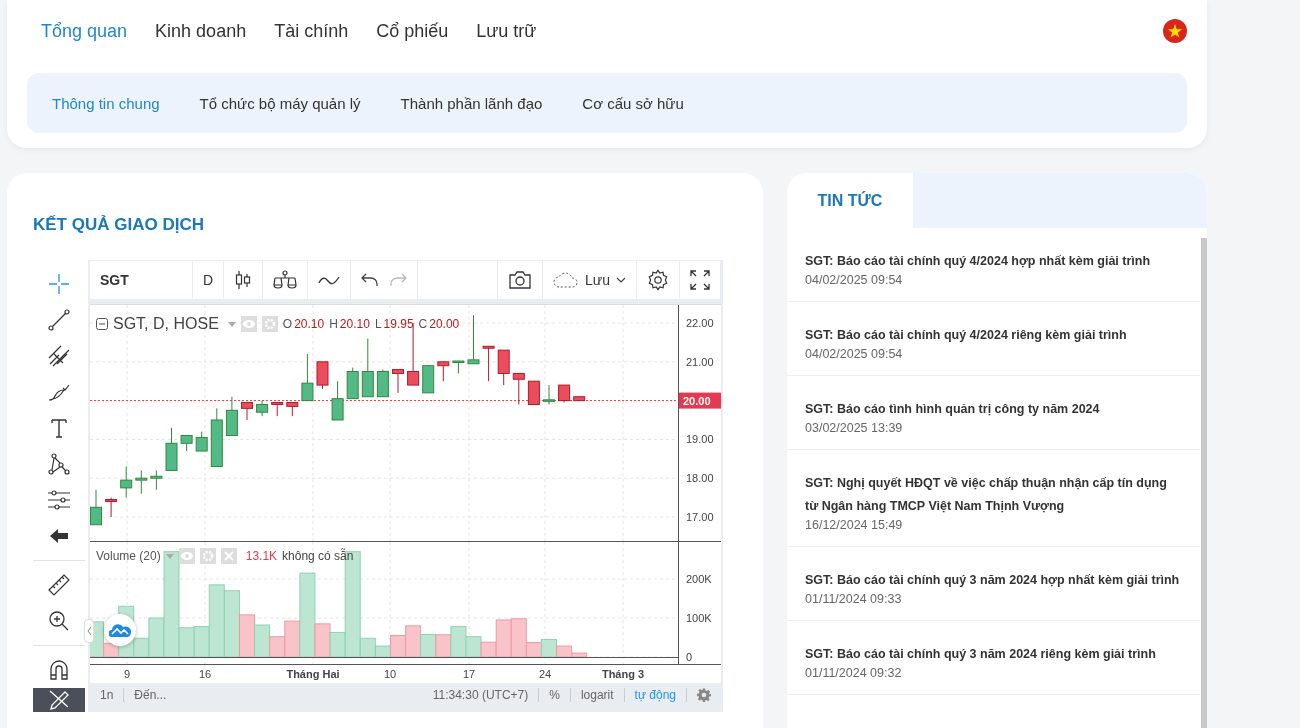  Describe the element at coordinates (854, 599) in the screenshot. I see `news-date: 01/11/2024 09:33` at that location.